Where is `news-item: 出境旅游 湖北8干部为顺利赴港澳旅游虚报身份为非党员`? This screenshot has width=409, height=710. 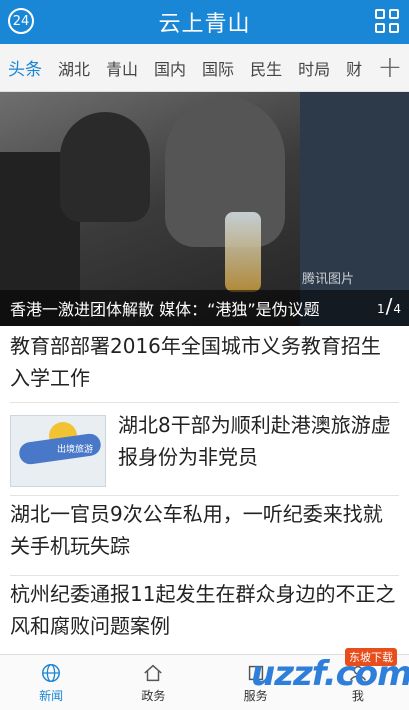 news-item: 出境旅游 湖北8干部为顺利赴港澳旅游虚报身份为非党员 is located at coordinates (204, 450).